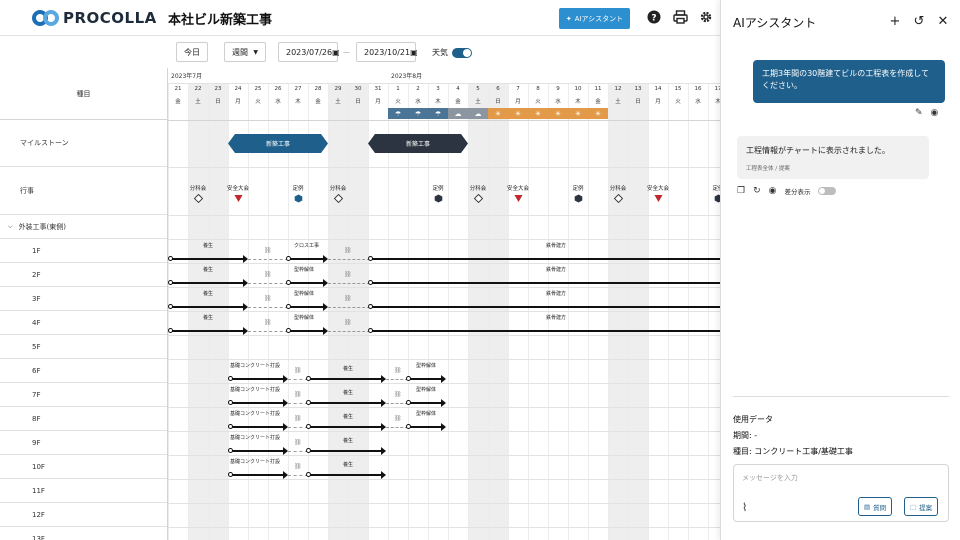 The height and width of the screenshot is (540, 960). What do you see at coordinates (83, 443) in the screenshot?
I see `floor-row-label: 9F` at bounding box center [83, 443].